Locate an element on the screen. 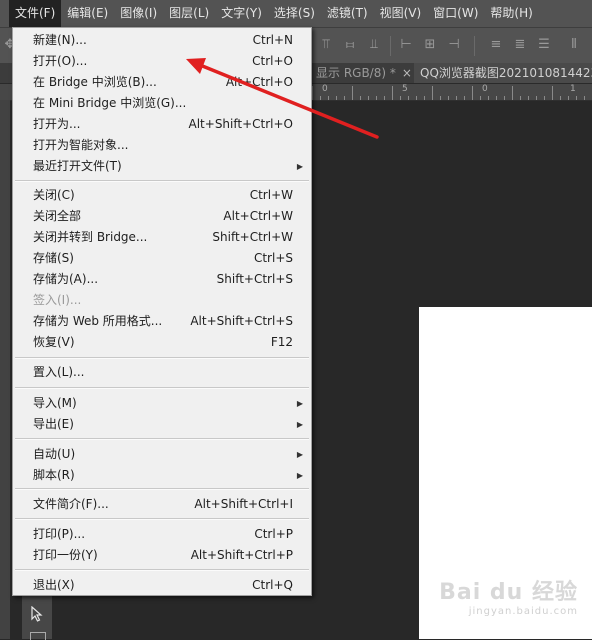  document-tab-active: QQ浏览器截图2021010814423 is located at coordinates (503, 73).